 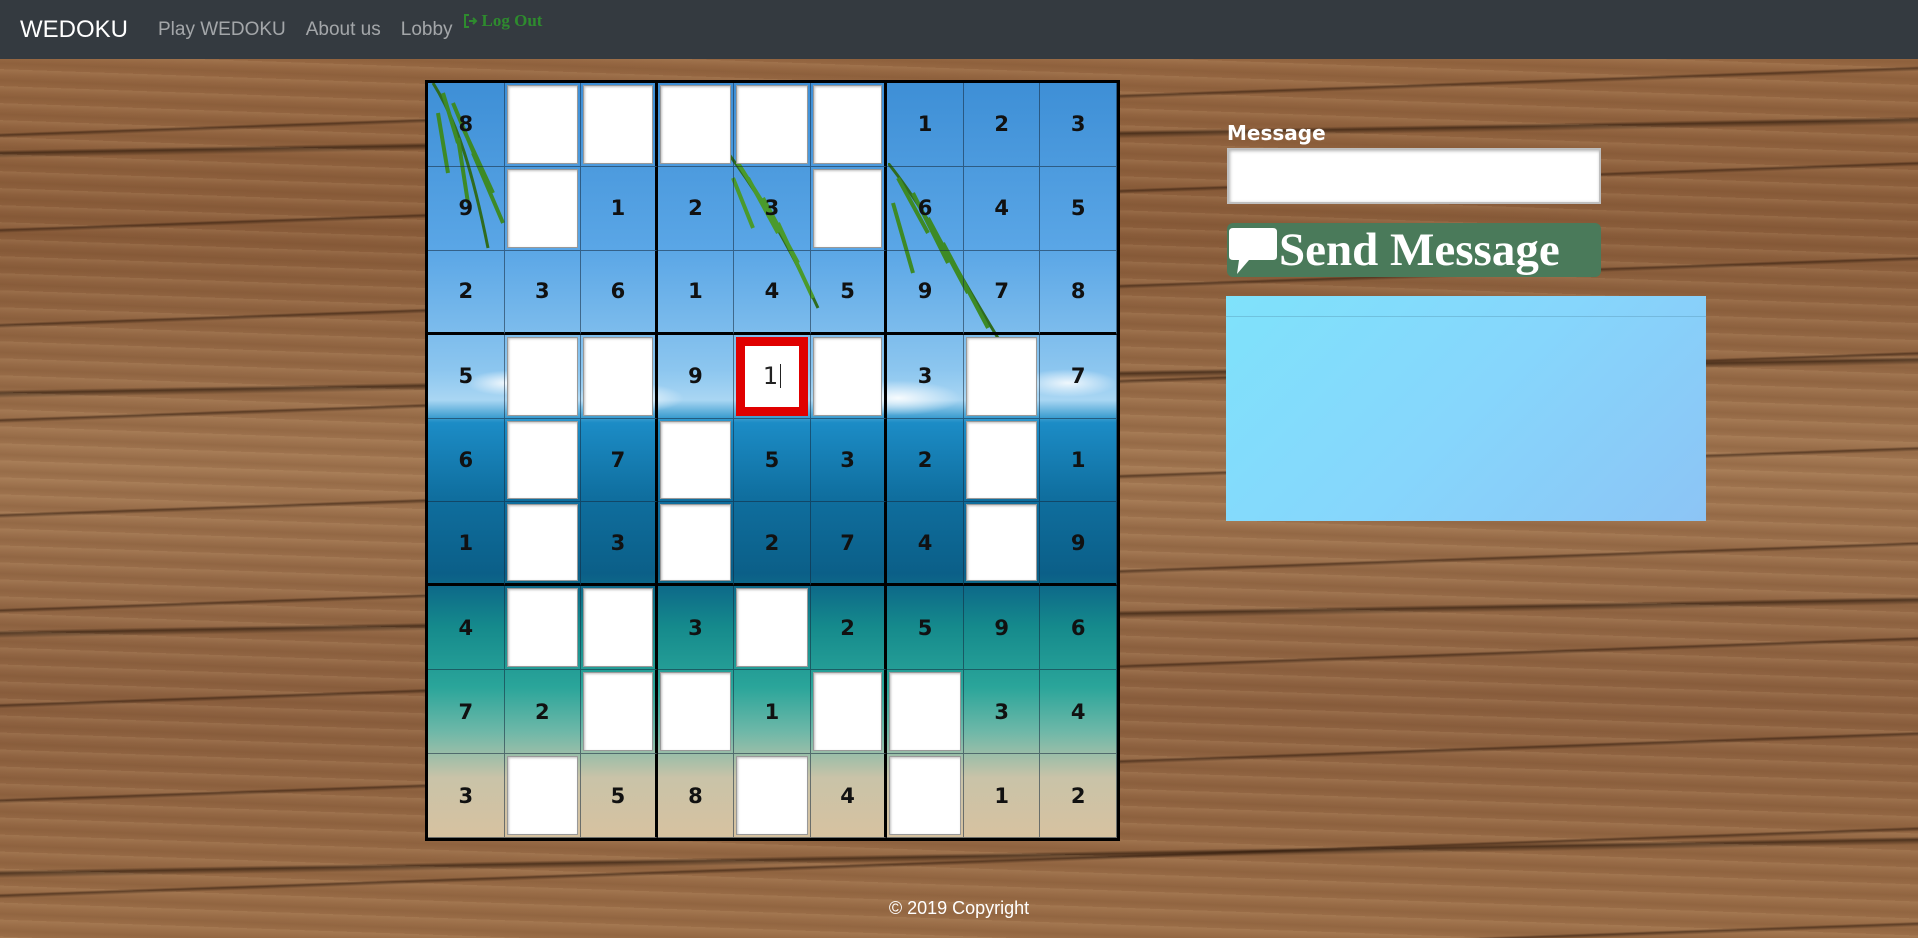 What do you see at coordinates (502, 21) in the screenshot?
I see `logout-link: Log Out` at bounding box center [502, 21].